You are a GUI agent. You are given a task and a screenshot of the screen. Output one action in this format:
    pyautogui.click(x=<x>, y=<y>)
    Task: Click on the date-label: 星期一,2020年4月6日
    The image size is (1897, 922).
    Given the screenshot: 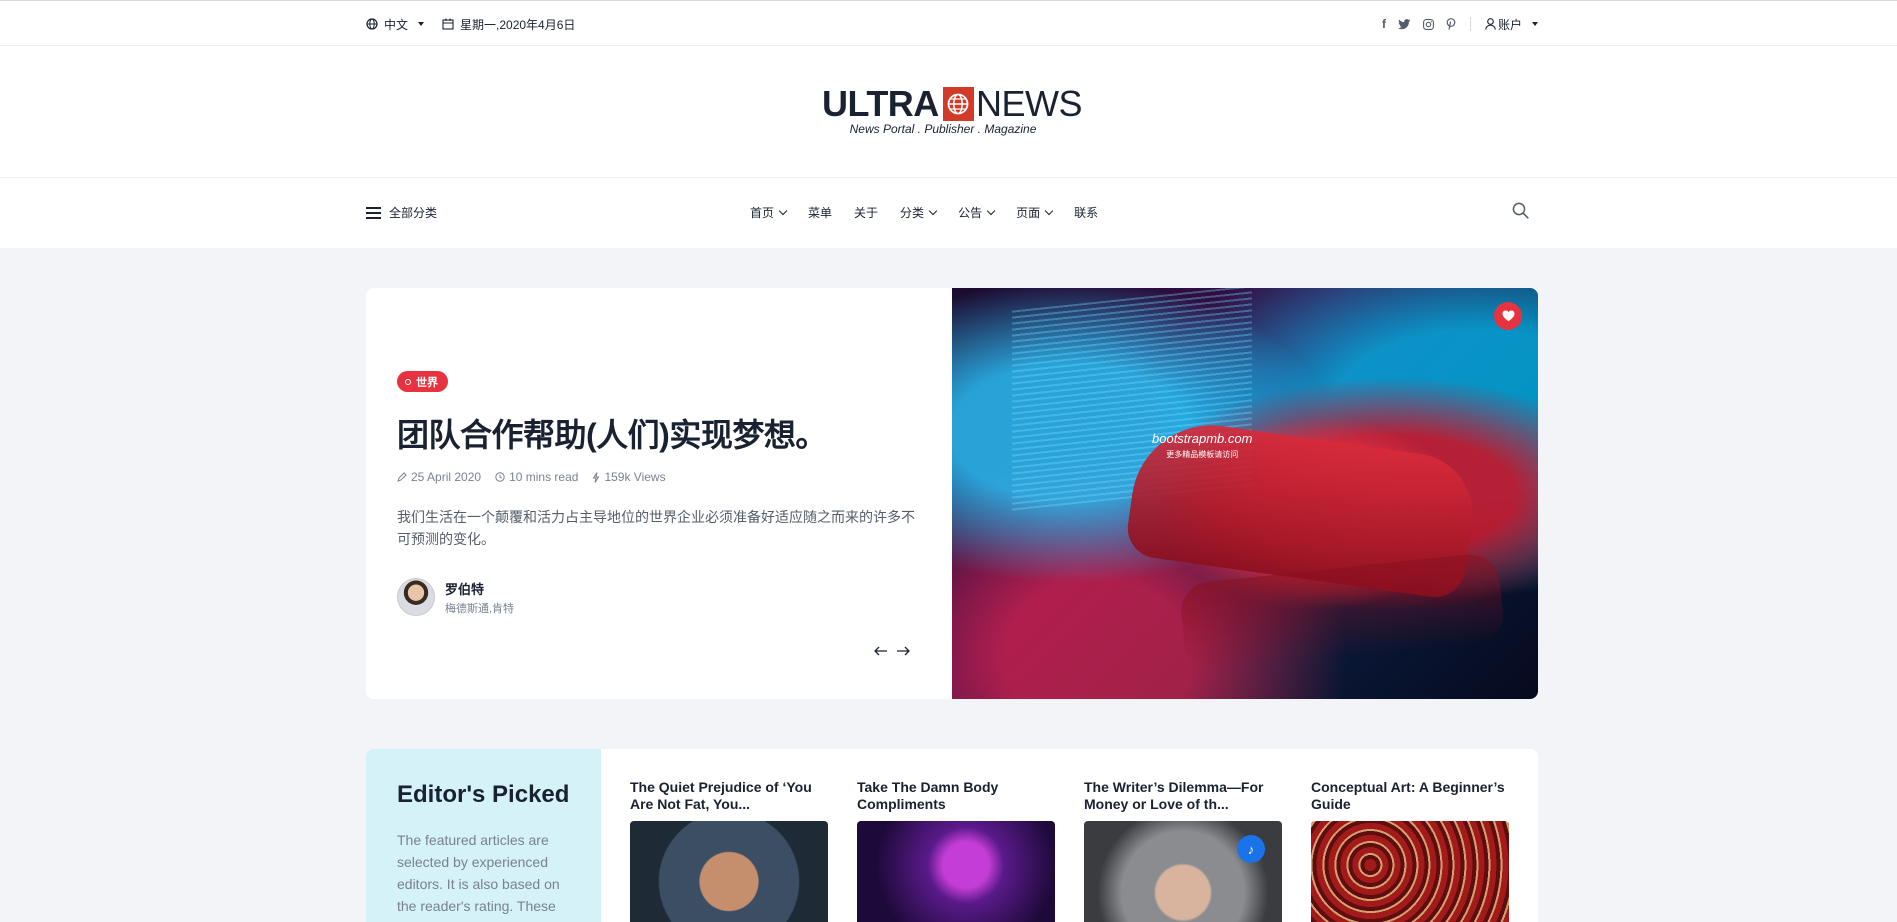 What is the action you would take?
    pyautogui.click(x=518, y=24)
    